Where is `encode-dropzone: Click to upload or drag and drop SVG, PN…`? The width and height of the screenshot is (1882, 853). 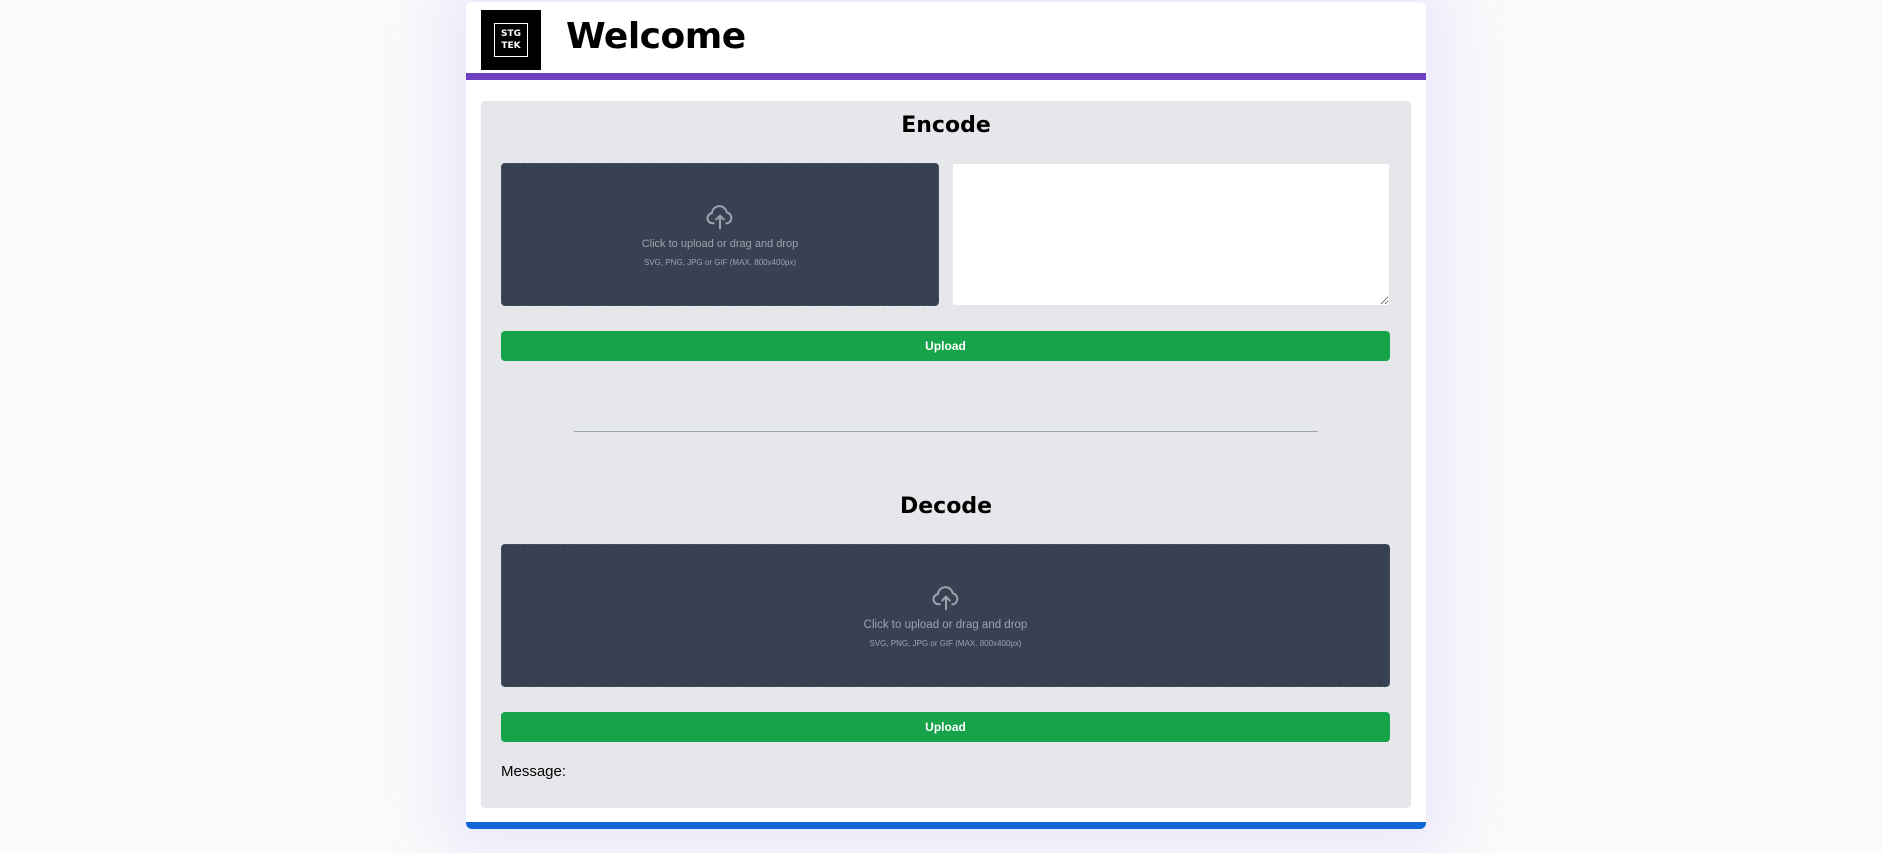
encode-dropzone: Click to upload or drag and drop SVG, PN… is located at coordinates (720, 234).